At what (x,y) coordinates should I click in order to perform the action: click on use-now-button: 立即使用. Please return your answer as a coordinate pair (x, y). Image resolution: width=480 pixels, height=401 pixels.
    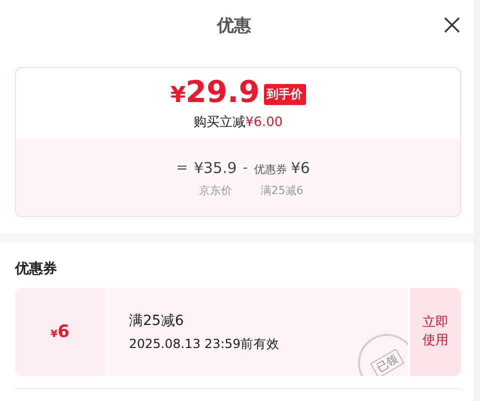
    Looking at the image, I should click on (435, 332).